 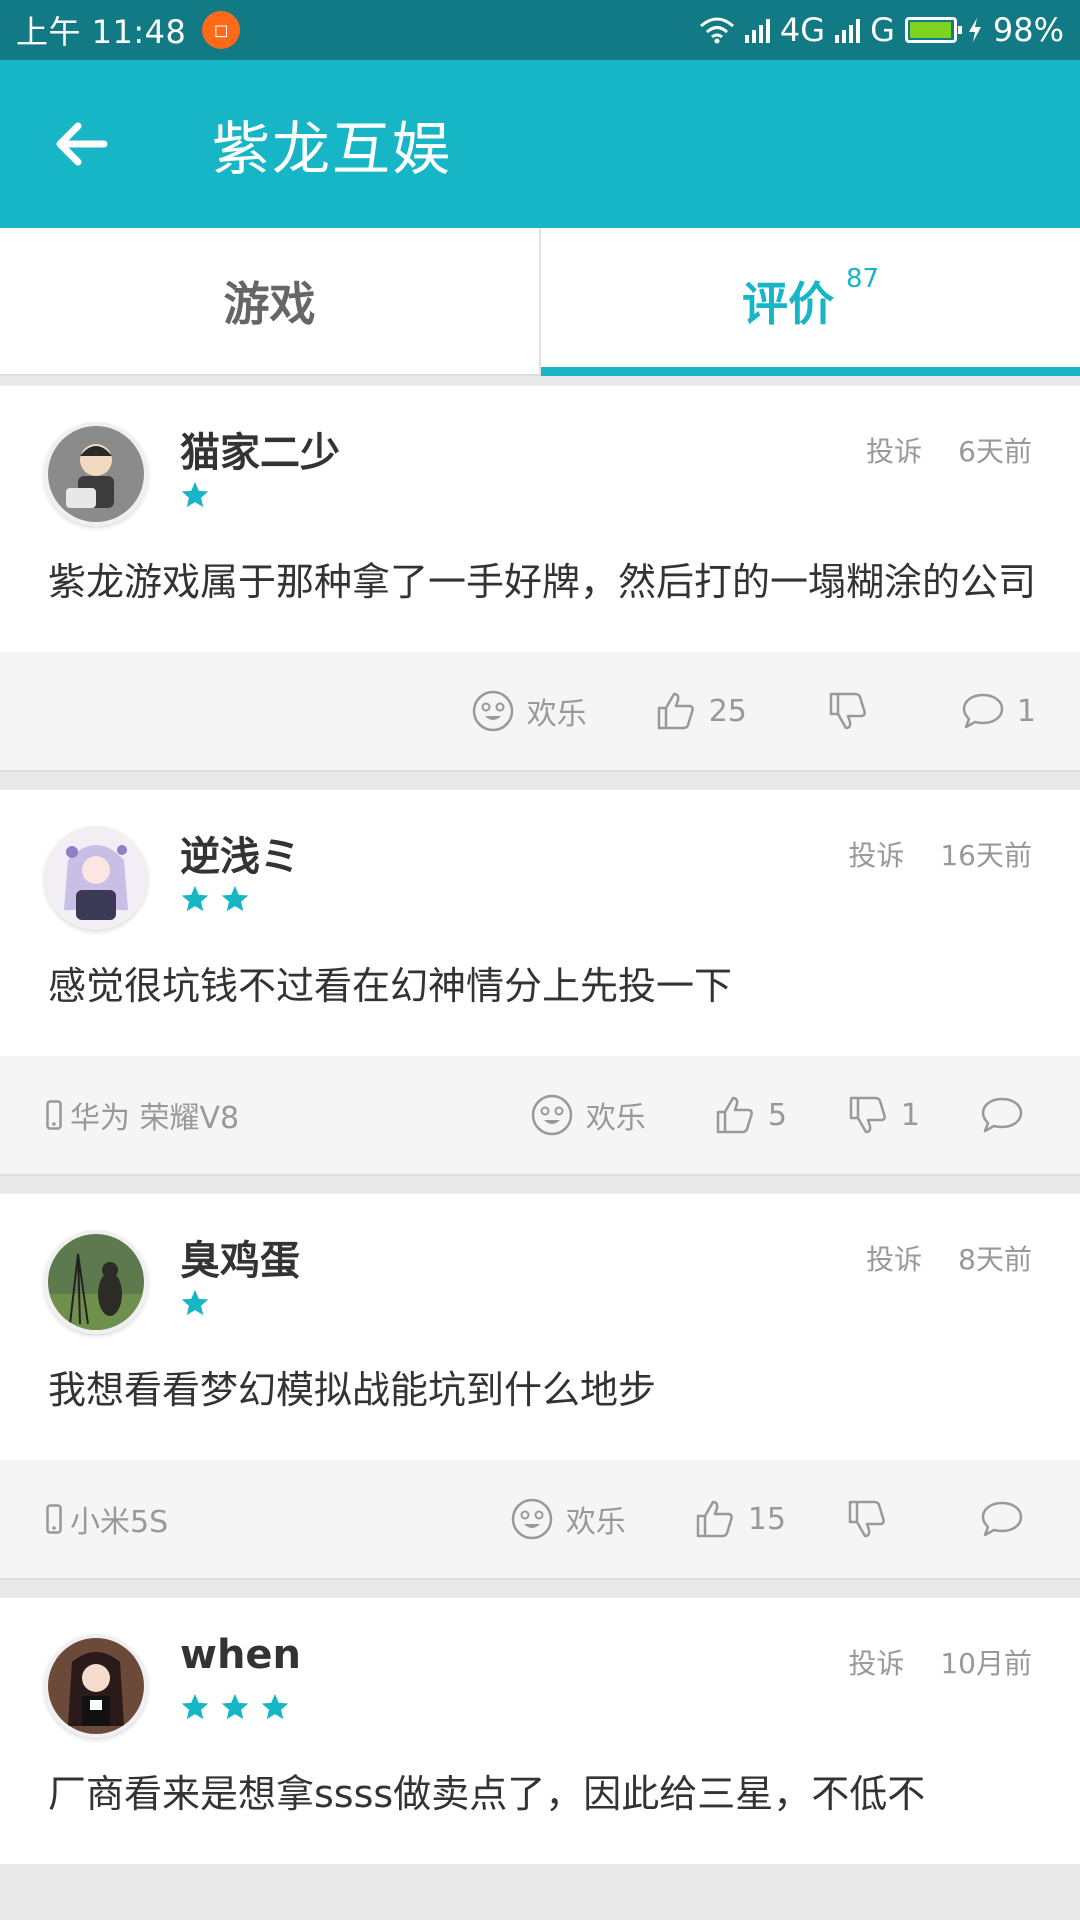 What do you see at coordinates (119, 1522) in the screenshot?
I see `device-name: 小米5S` at bounding box center [119, 1522].